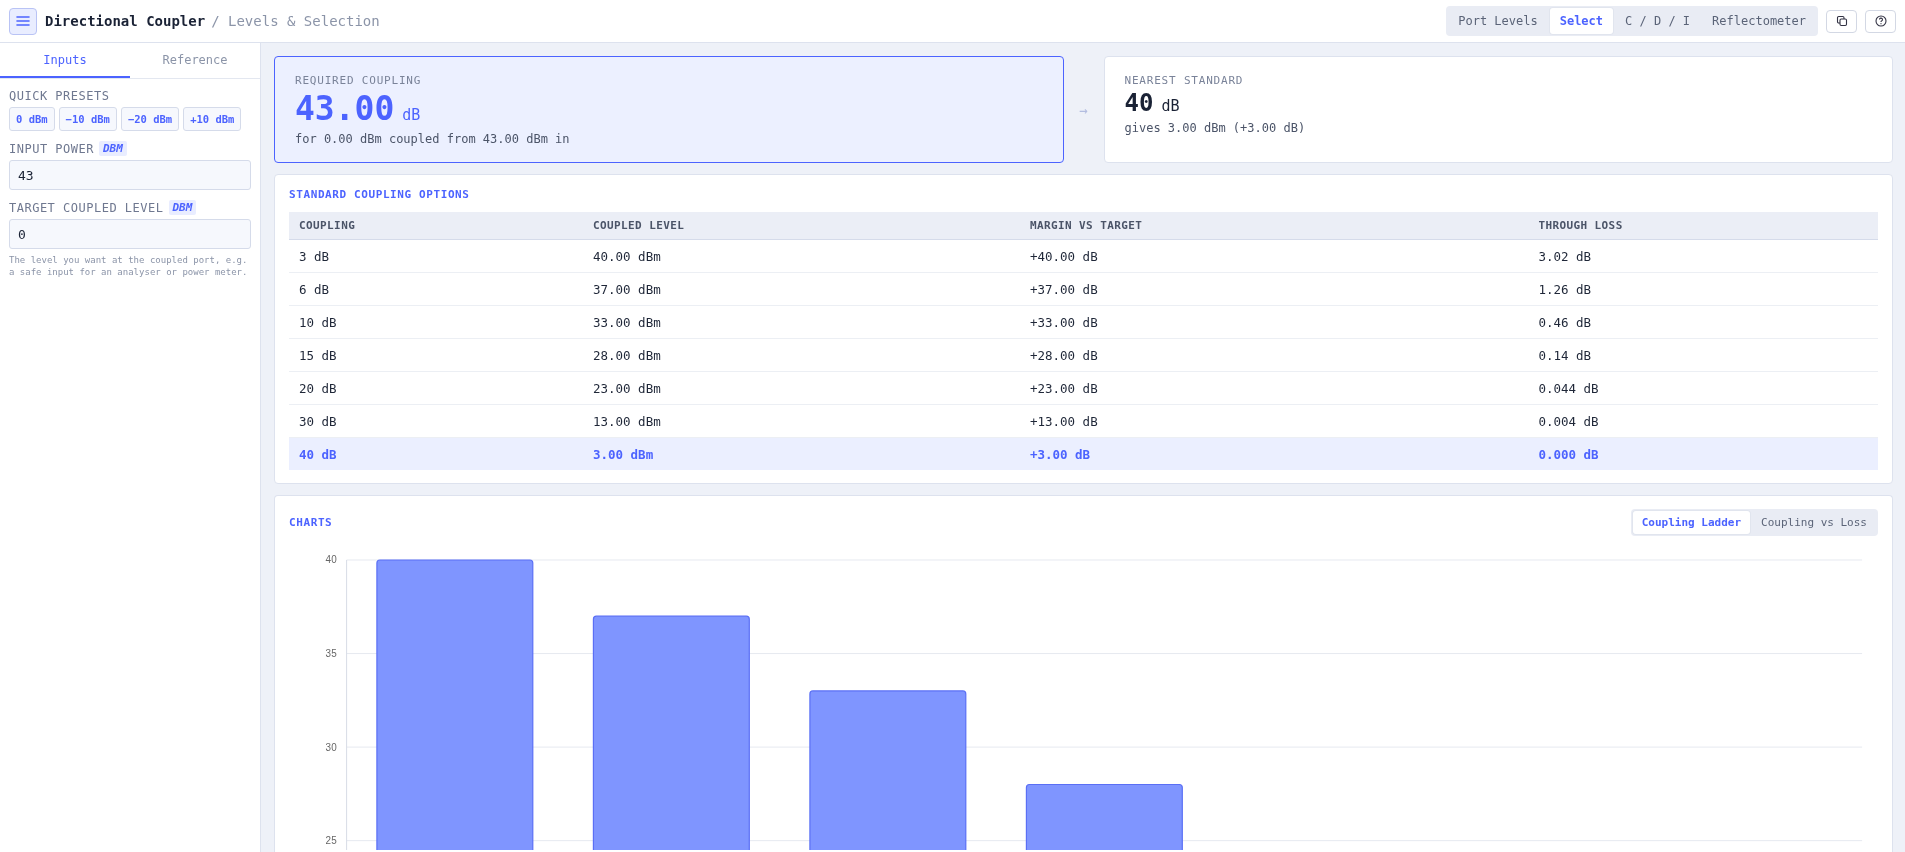  I want to click on coupling-value: 43.00, so click(345, 108).